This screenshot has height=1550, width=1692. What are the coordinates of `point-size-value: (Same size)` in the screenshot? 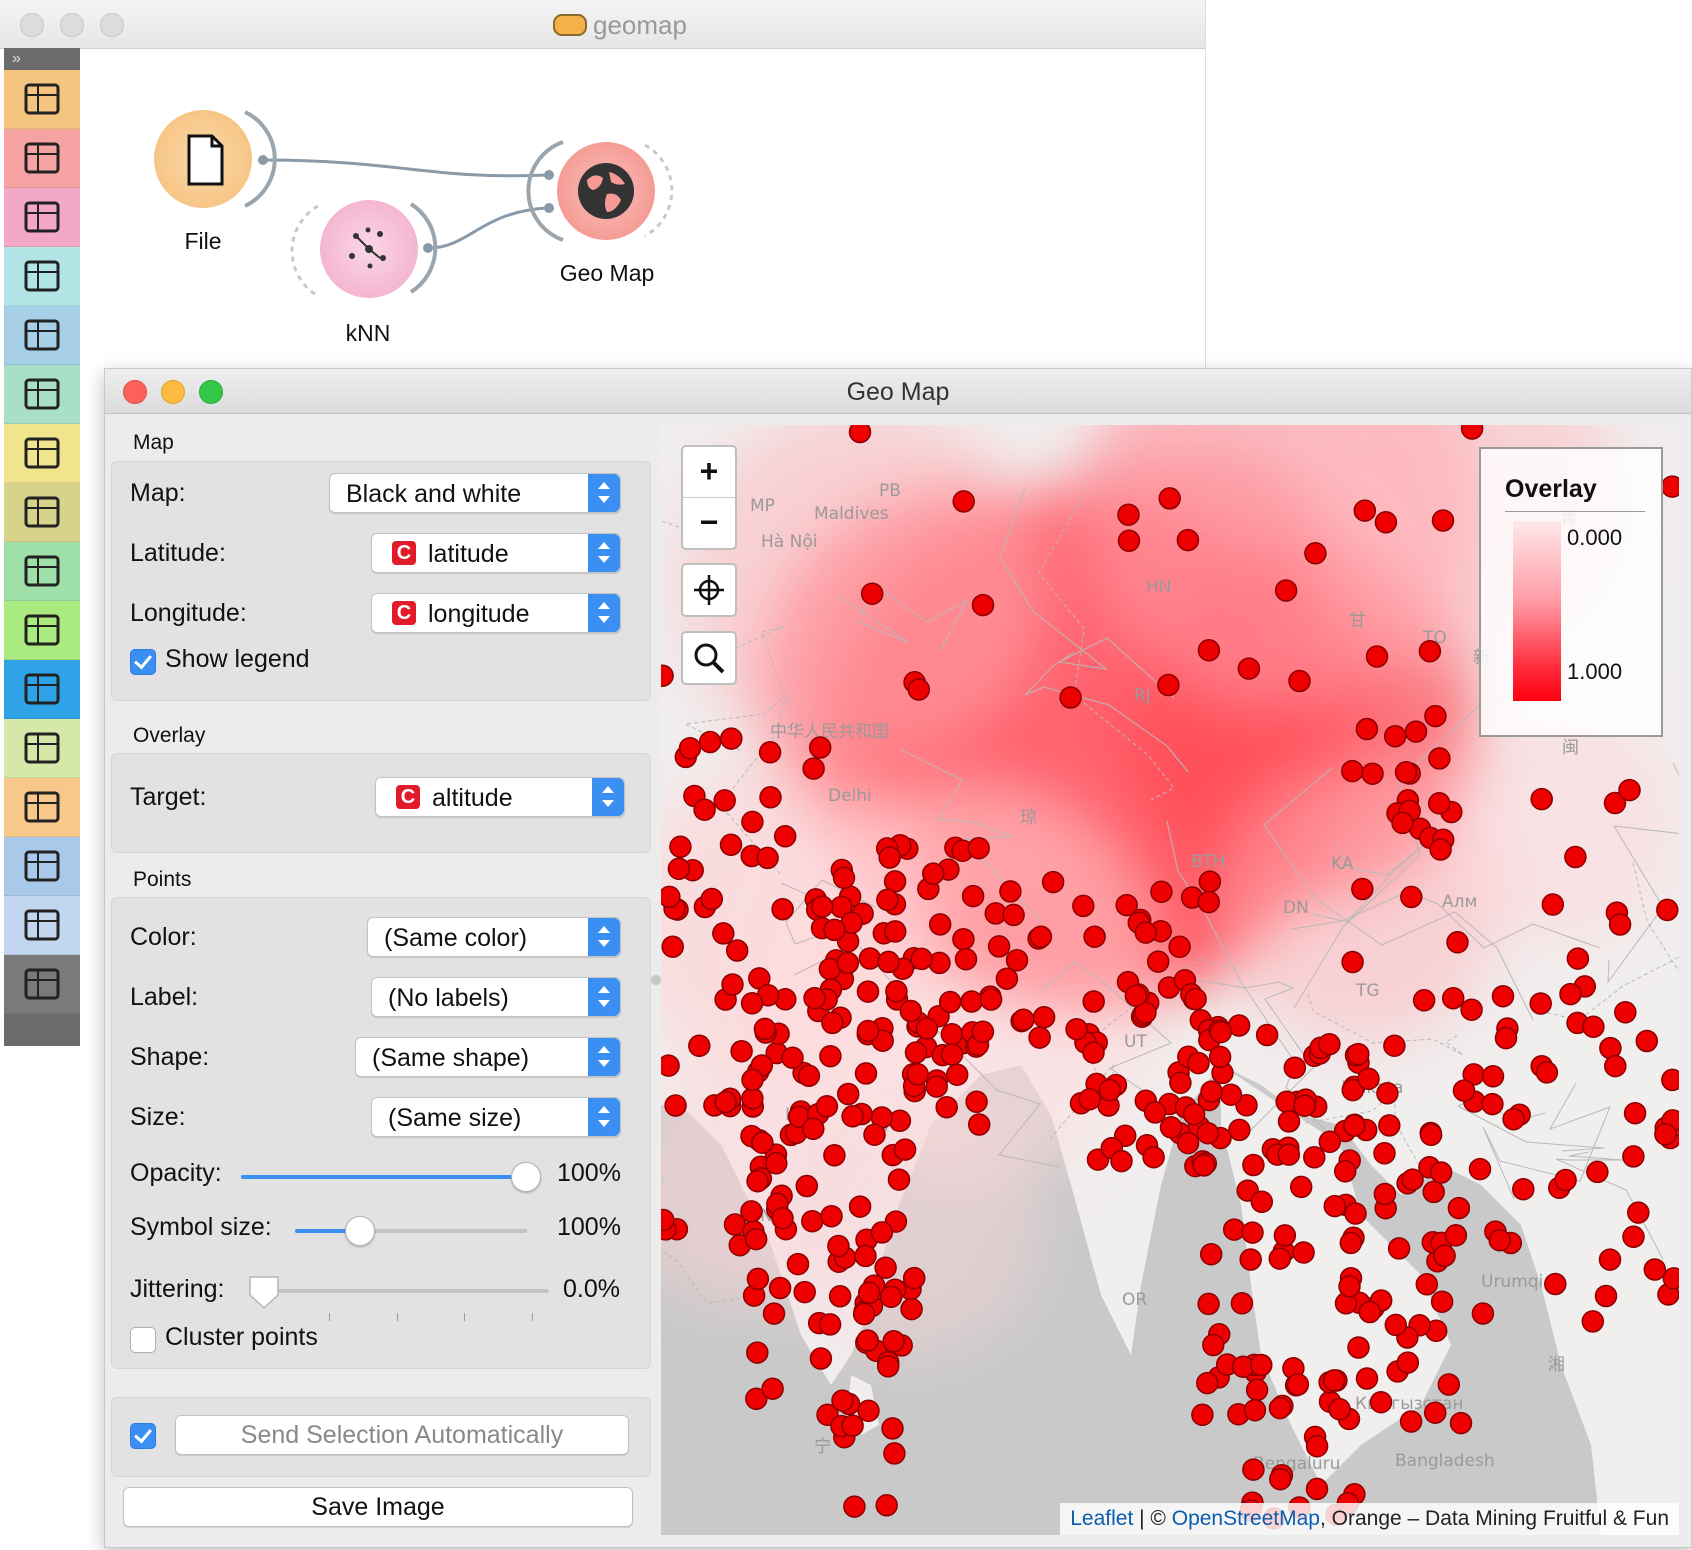 It's located at (455, 1118).